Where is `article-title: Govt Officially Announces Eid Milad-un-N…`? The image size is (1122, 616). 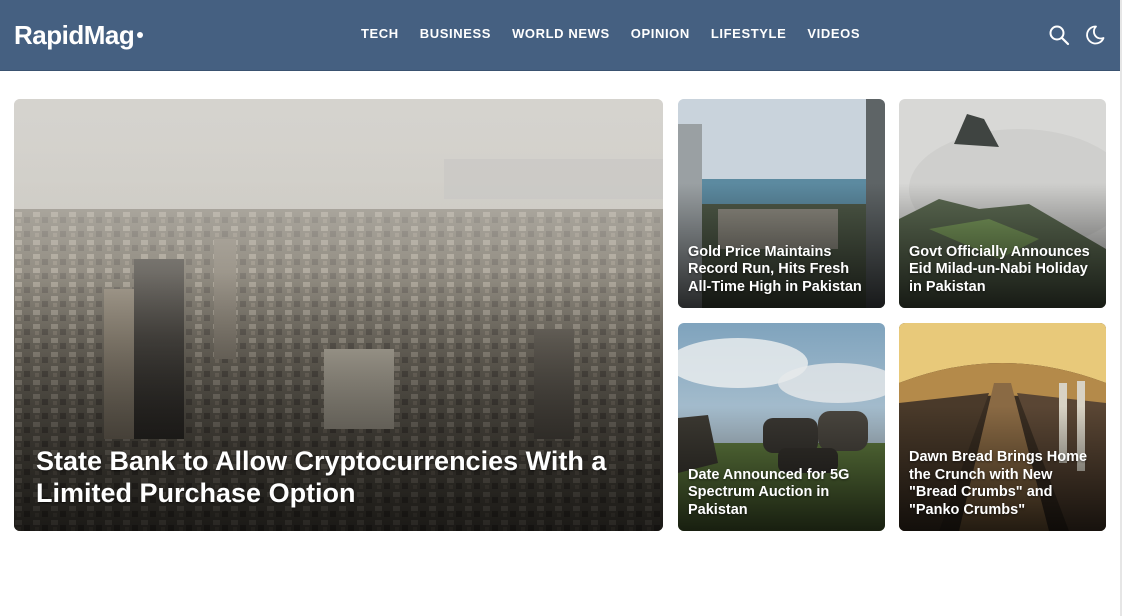 article-title: Govt Officially Announces Eid Milad-un-N… is located at coordinates (1002, 270).